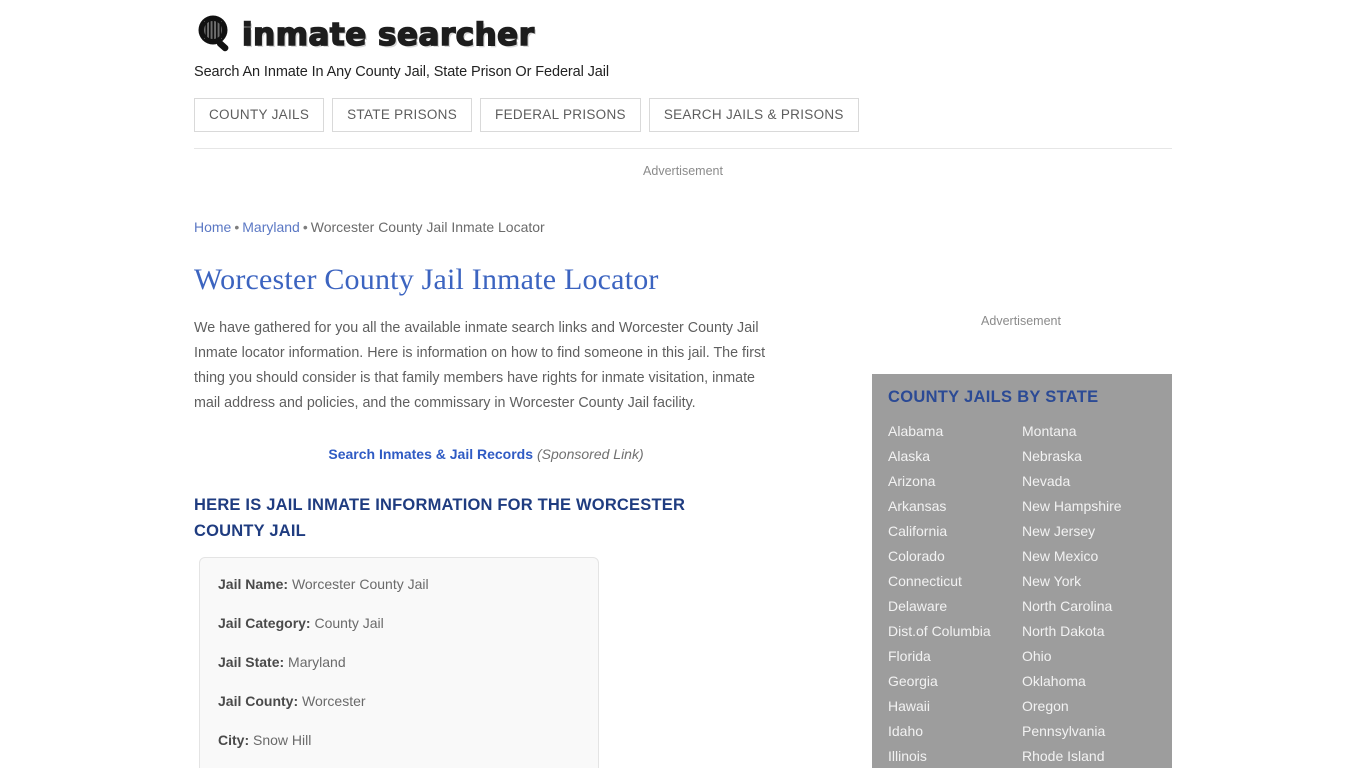 The image size is (1366, 768). What do you see at coordinates (993, 397) in the screenshot?
I see `sidebar-panel-title: COUNTY JAILS BY STATE` at bounding box center [993, 397].